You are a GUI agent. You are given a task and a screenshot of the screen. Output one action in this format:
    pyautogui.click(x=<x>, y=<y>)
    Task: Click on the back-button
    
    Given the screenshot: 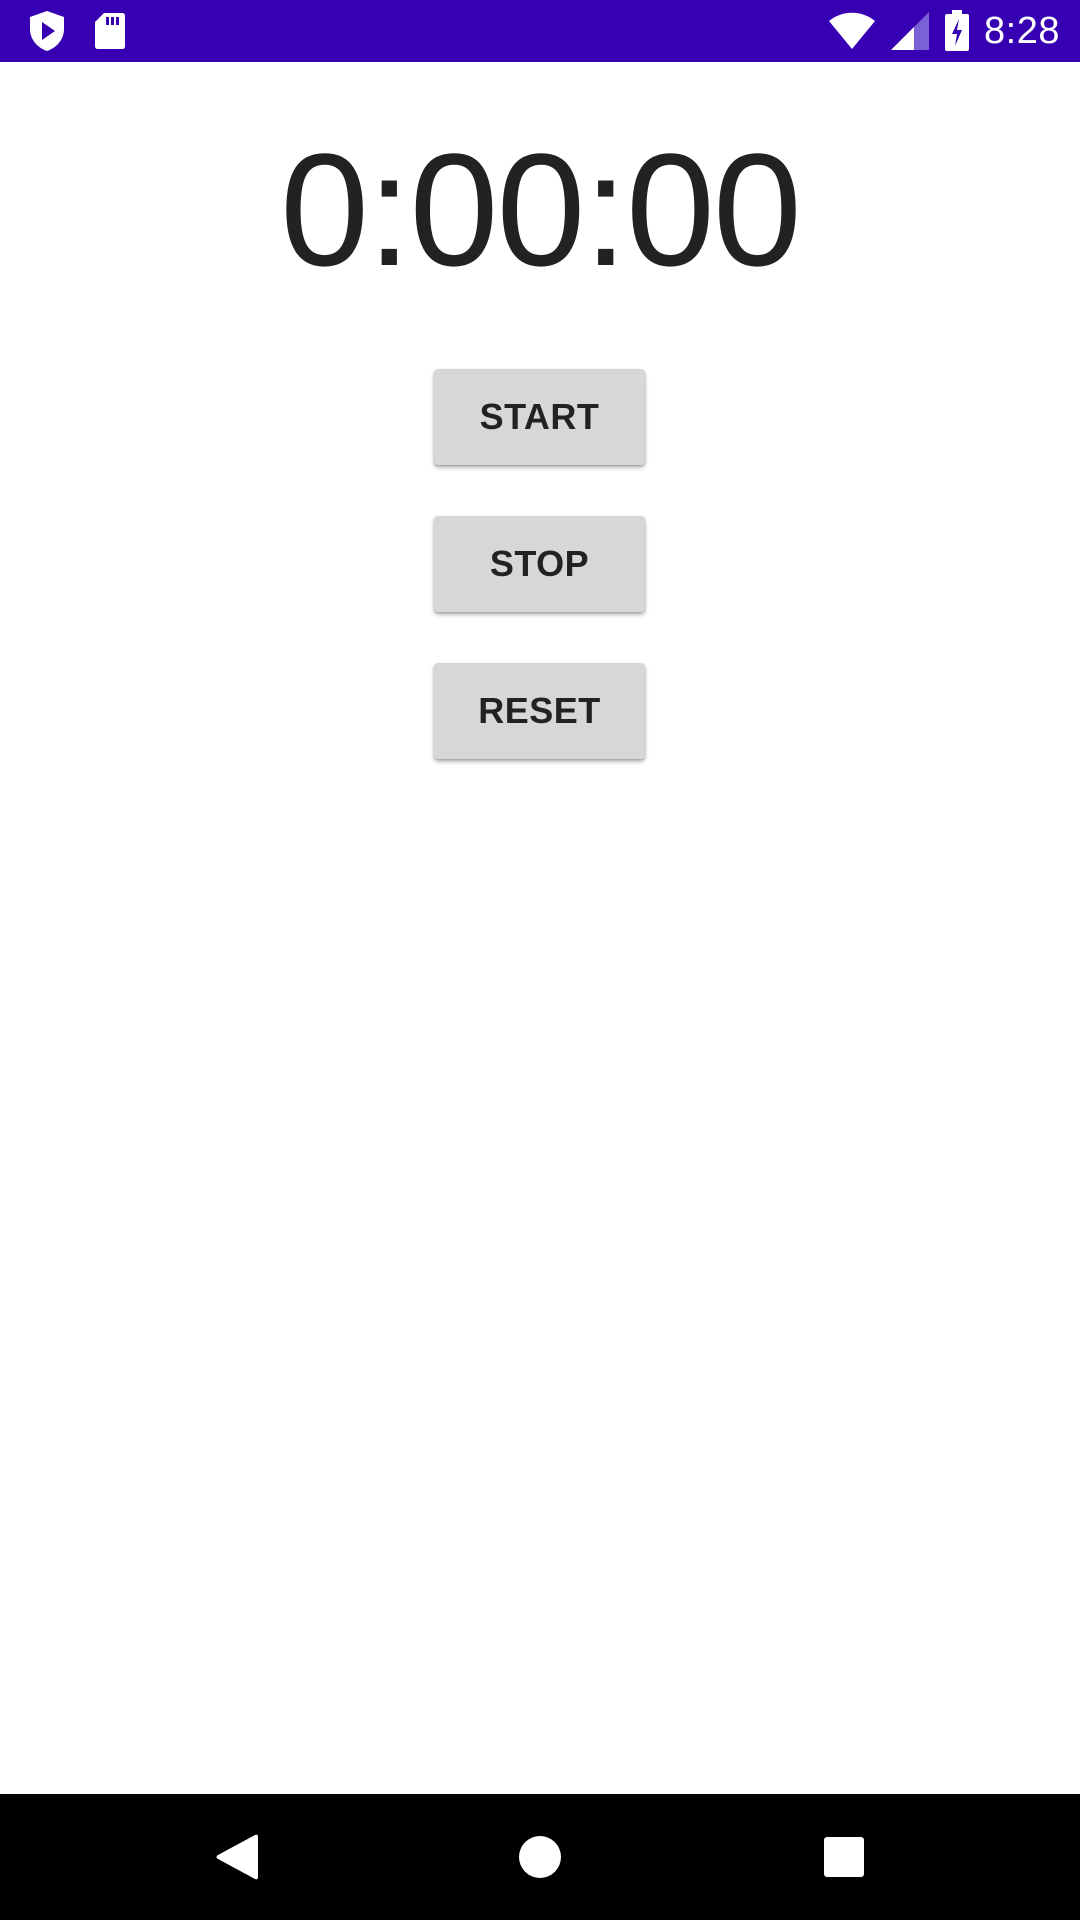 What is the action you would take?
    pyautogui.click(x=237, y=1857)
    